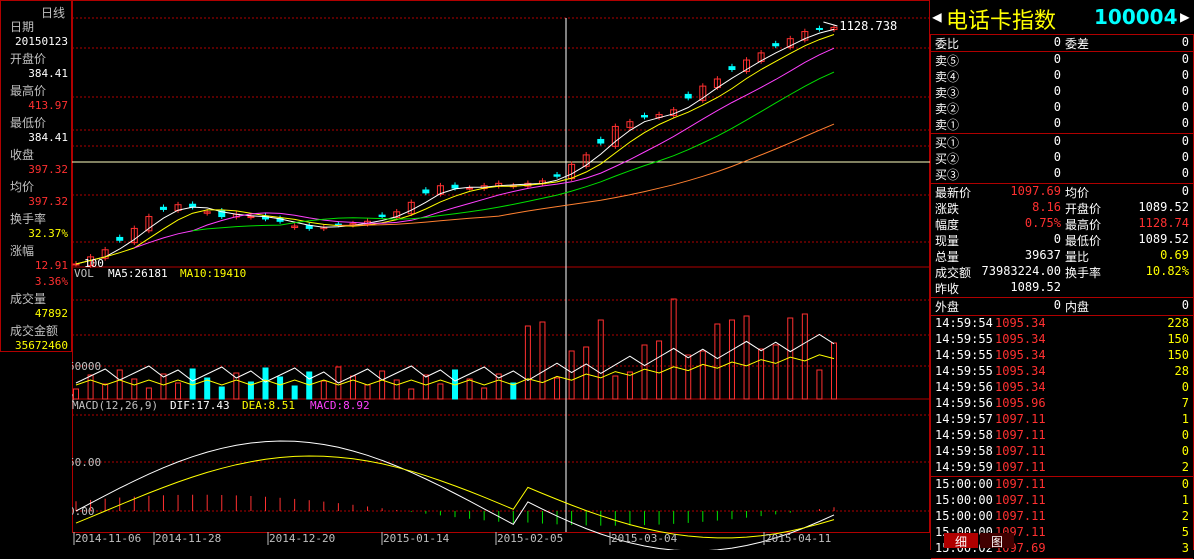 This screenshot has width=1194, height=559. What do you see at coordinates (1062, 306) in the screenshot?
I see `outer-inner-row: 外盘 0 内盘 0` at bounding box center [1062, 306].